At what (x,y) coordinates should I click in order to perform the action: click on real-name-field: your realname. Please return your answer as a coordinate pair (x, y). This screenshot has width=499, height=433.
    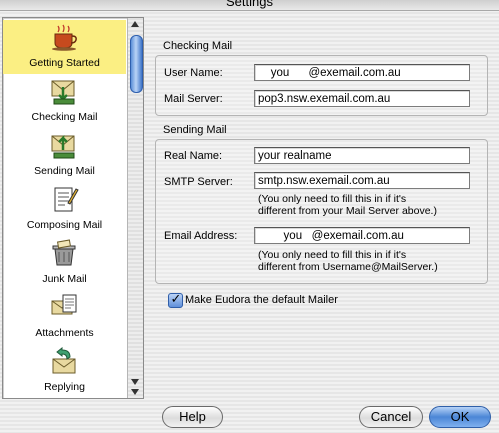
    Looking at the image, I should click on (362, 155).